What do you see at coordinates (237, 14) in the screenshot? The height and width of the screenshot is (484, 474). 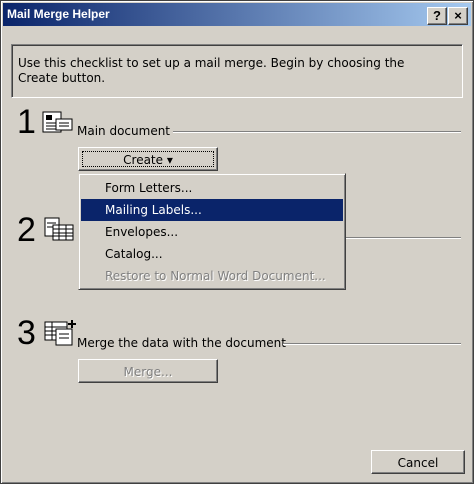 I see `title-bar: Mail Merge Helper ? ×` at bounding box center [237, 14].